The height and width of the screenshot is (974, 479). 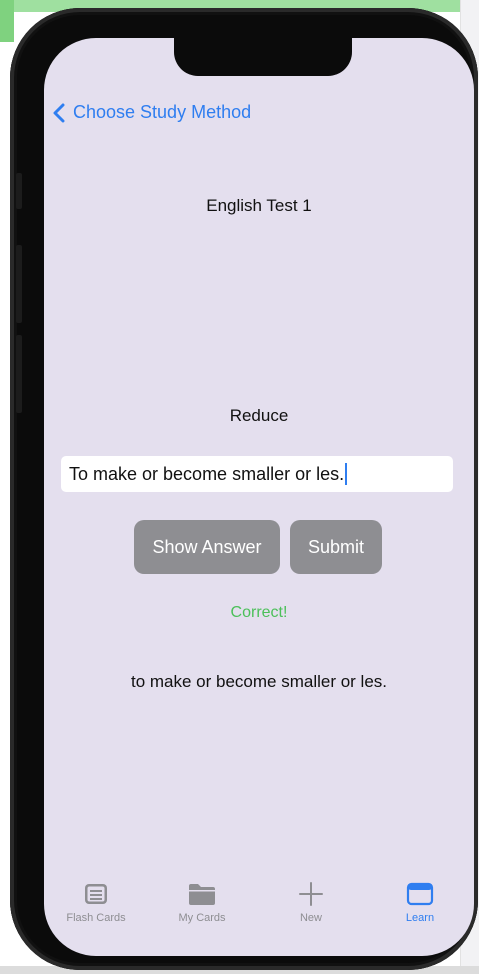 What do you see at coordinates (7, 21) in the screenshot?
I see `background-strip-left` at bounding box center [7, 21].